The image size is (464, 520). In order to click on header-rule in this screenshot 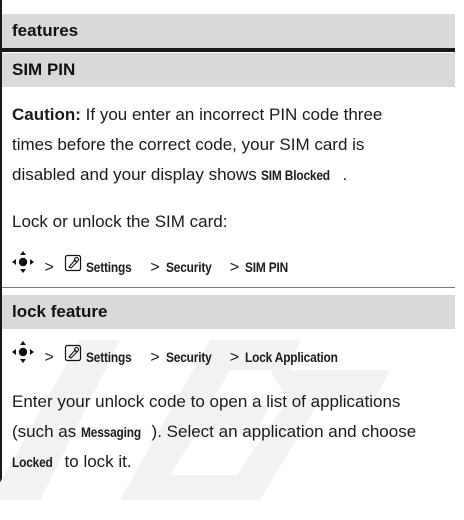, I will do `click(228, 50)`.